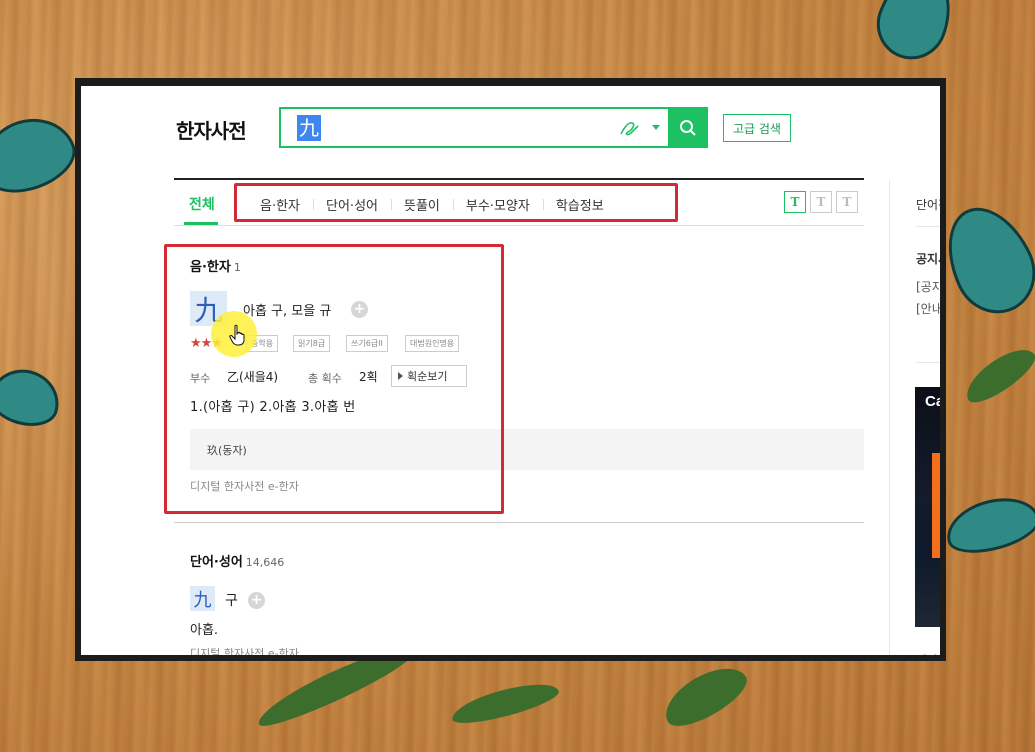 The height and width of the screenshot is (752, 1035). I want to click on advanced-search-button: 고급 검색, so click(757, 128).